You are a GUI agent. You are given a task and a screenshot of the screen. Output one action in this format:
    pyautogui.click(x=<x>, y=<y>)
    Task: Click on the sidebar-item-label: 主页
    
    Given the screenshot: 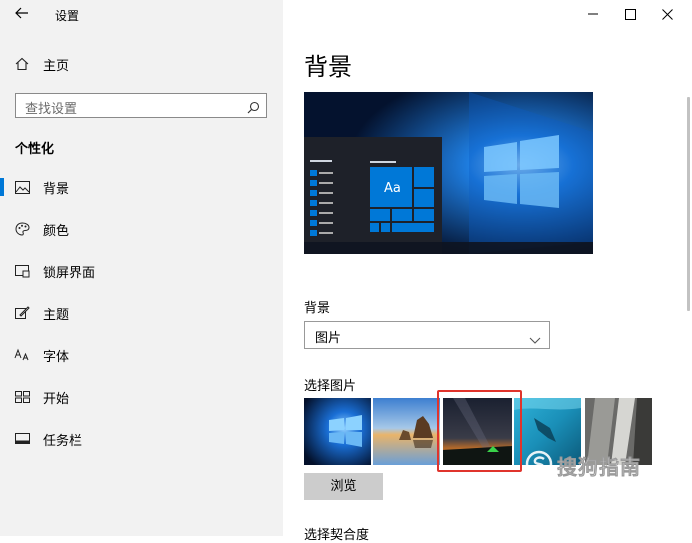 What is the action you would take?
    pyautogui.click(x=56, y=66)
    